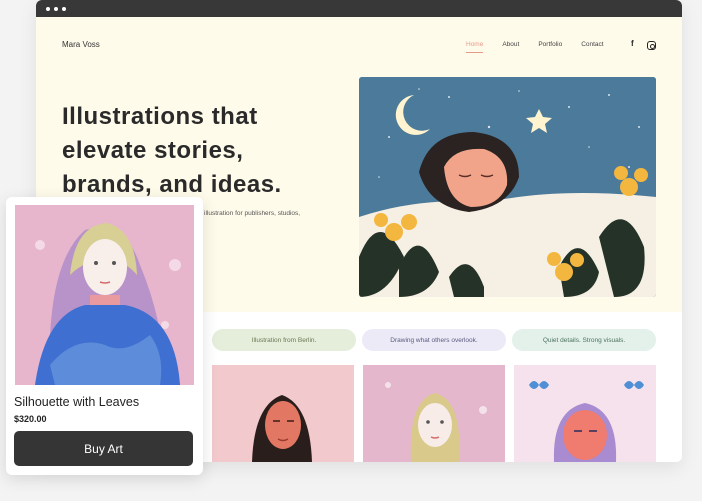 Image resolution: width=702 pixels, height=501 pixels. I want to click on facebook-icon: f, so click(632, 43).